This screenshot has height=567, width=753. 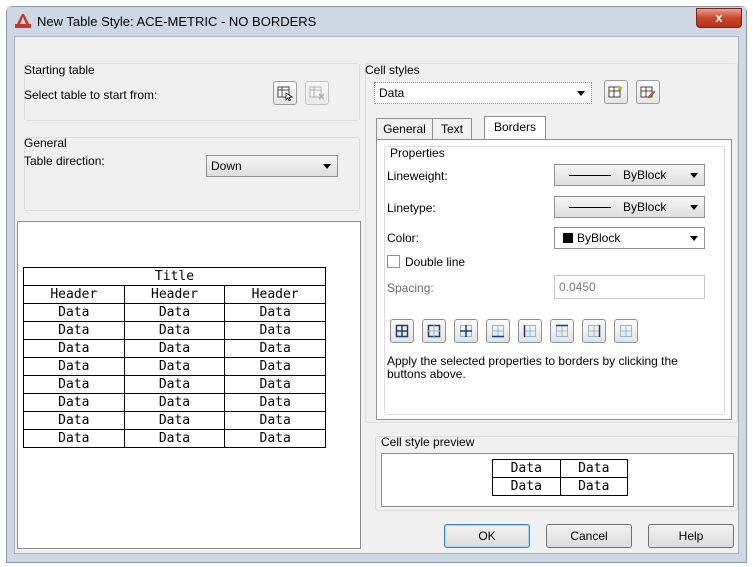 What do you see at coordinates (452, 129) in the screenshot?
I see `tab-text: Text` at bounding box center [452, 129].